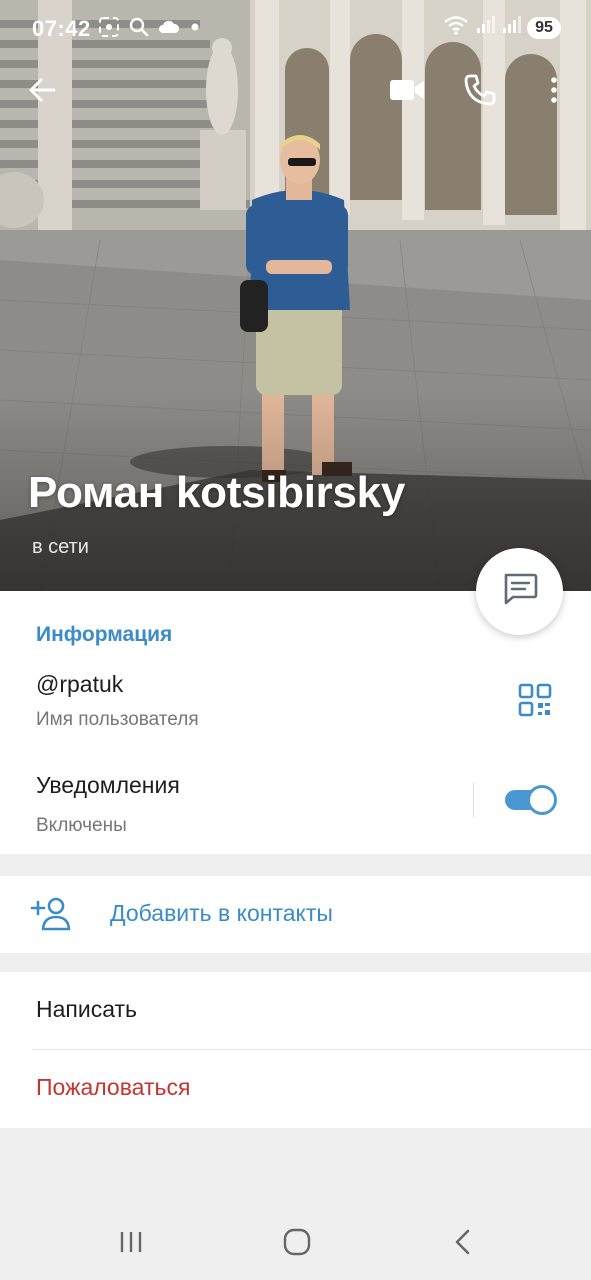  I want to click on message-icon, so click(520, 591).